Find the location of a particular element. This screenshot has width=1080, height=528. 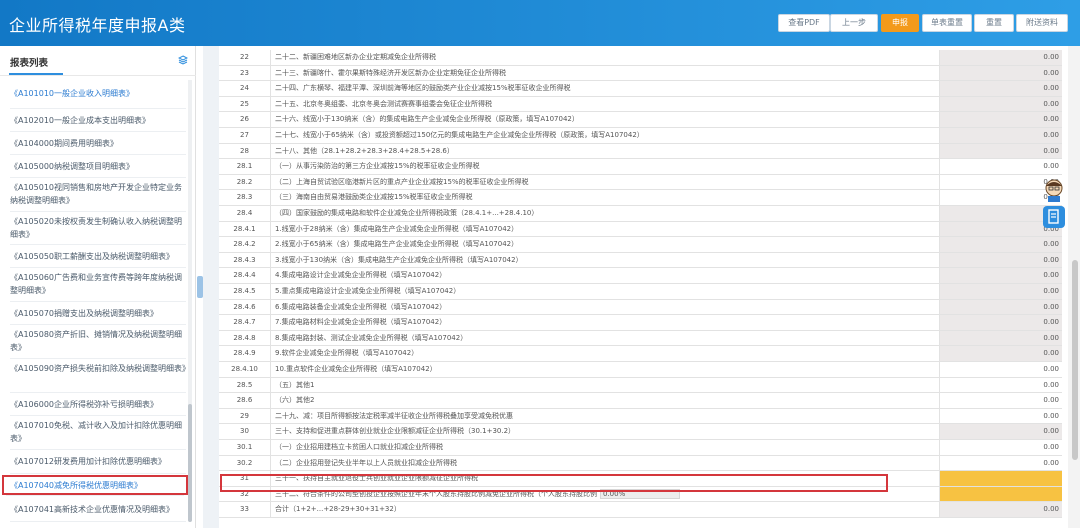

row-item-name: （六）其他2 is located at coordinates (605, 400).